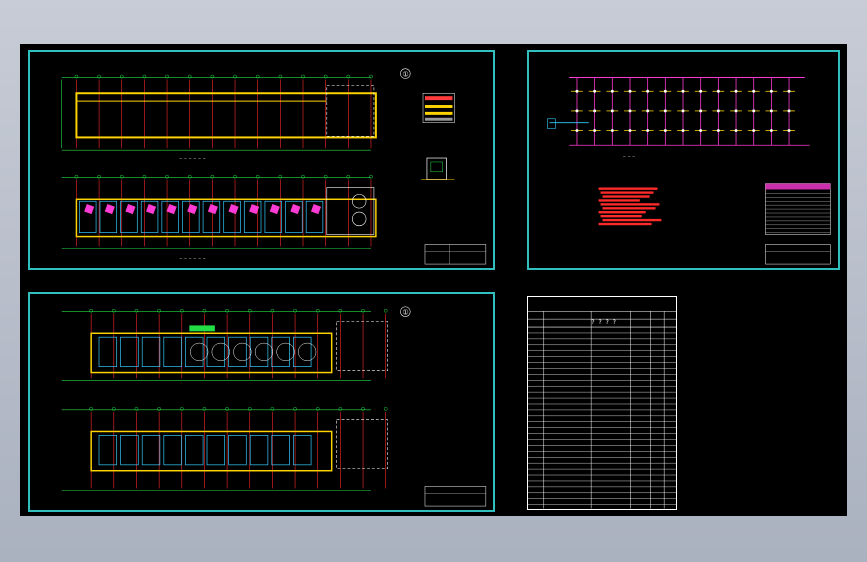 The image size is (867, 562). Describe the element at coordinates (602, 409) in the screenshot. I see `sheet-4-drawing: ? ? ? ?` at that location.